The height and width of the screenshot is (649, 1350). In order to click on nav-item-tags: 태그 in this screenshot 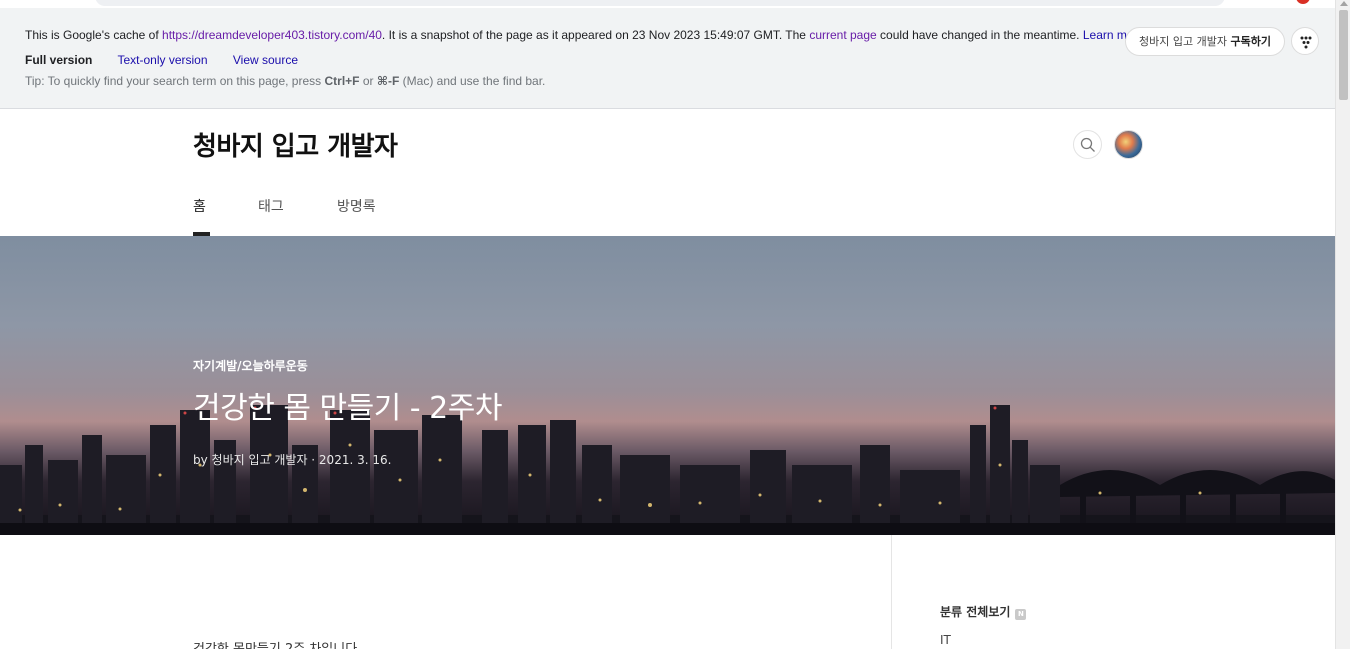, I will do `click(271, 216)`.